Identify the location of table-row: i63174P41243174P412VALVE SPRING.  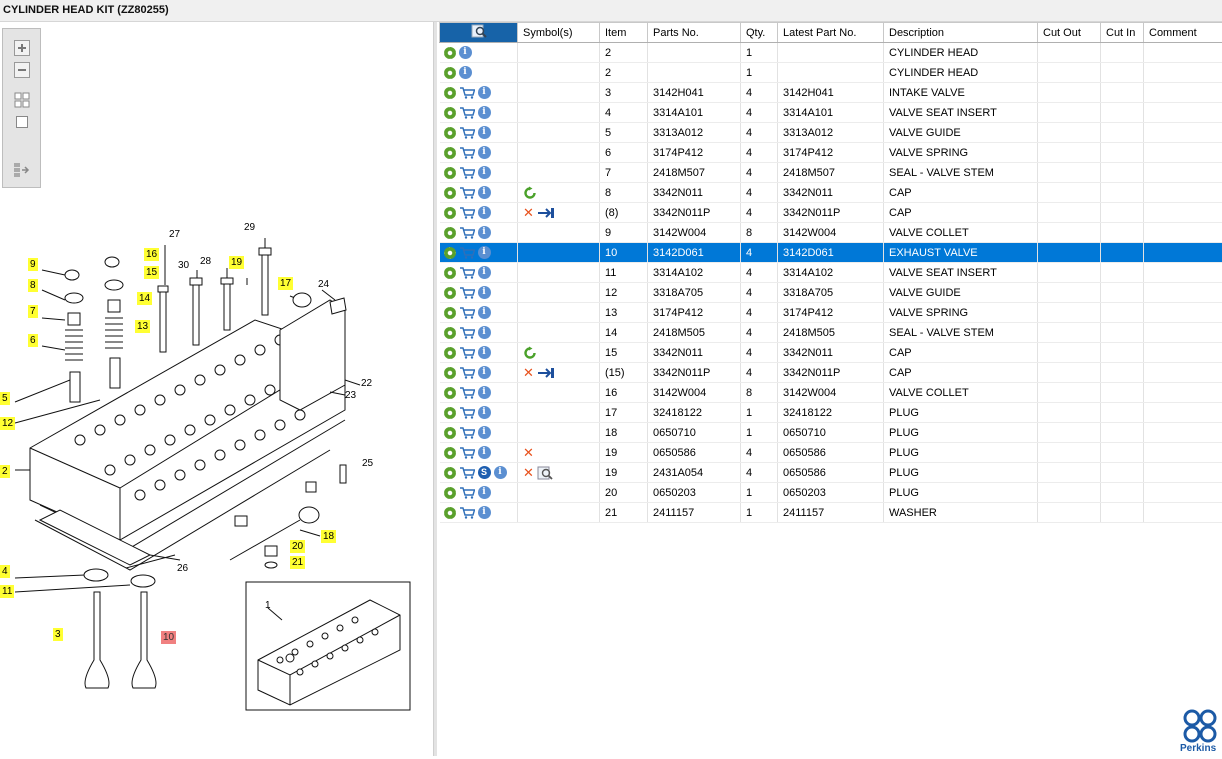
(831, 153).